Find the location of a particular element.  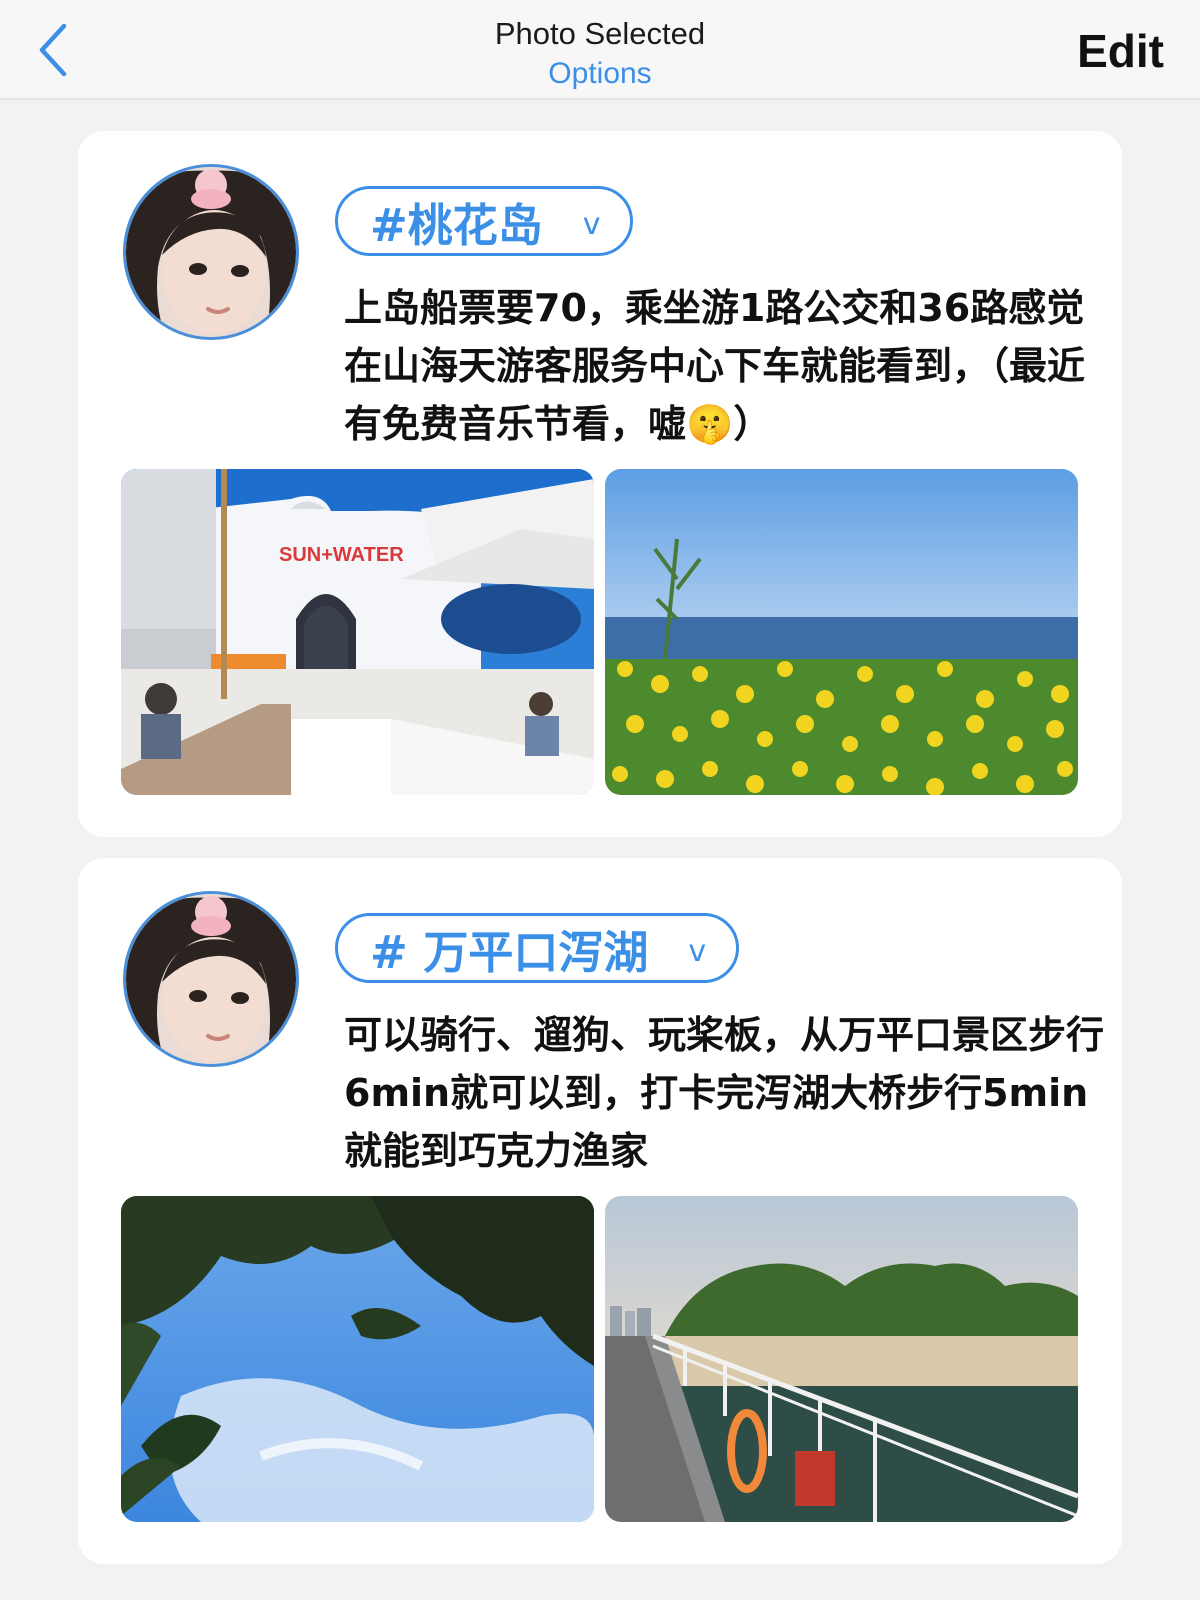

top-nav-bar: Photo Selected Options Edit is located at coordinates (600, 50).